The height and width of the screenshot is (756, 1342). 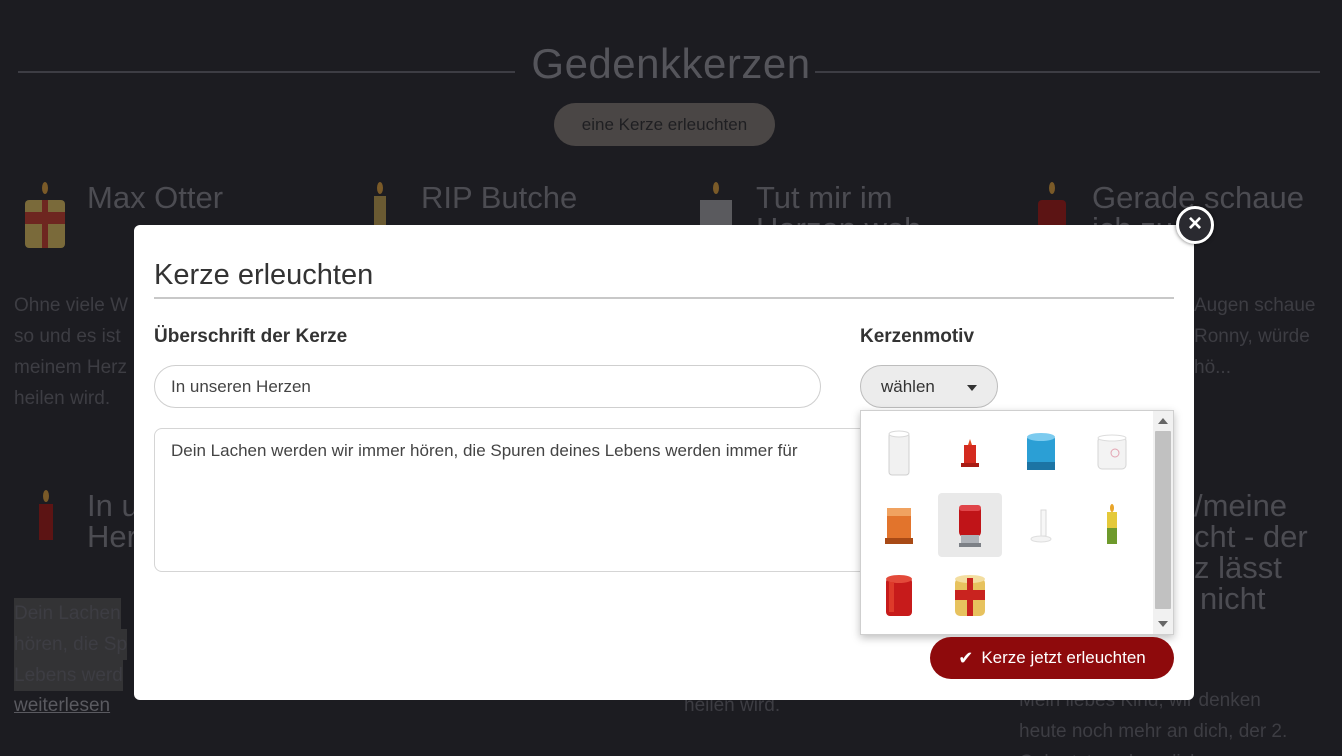 I want to click on motif-dropdown, so click(x=1017, y=522).